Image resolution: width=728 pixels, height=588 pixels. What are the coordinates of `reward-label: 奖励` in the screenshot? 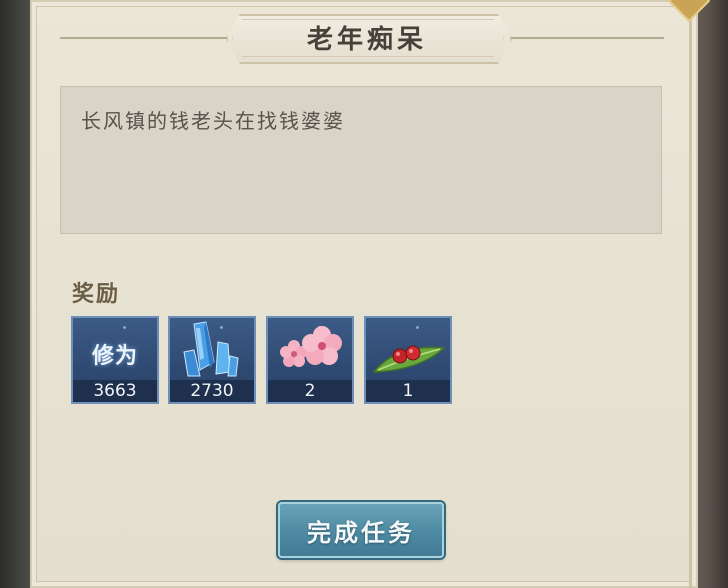 It's located at (96, 294).